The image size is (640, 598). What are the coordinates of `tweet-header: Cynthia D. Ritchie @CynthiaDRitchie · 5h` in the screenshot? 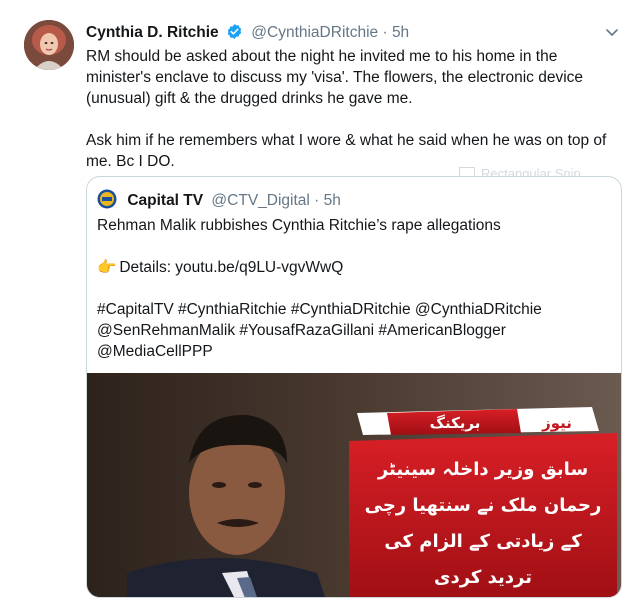 It's located at (348, 33).